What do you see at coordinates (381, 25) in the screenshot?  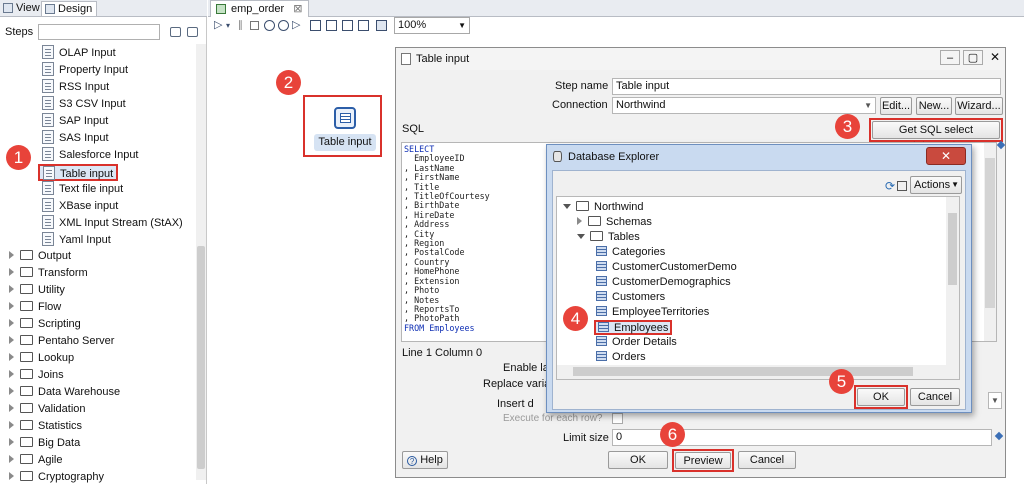 I see `align-icon` at bounding box center [381, 25].